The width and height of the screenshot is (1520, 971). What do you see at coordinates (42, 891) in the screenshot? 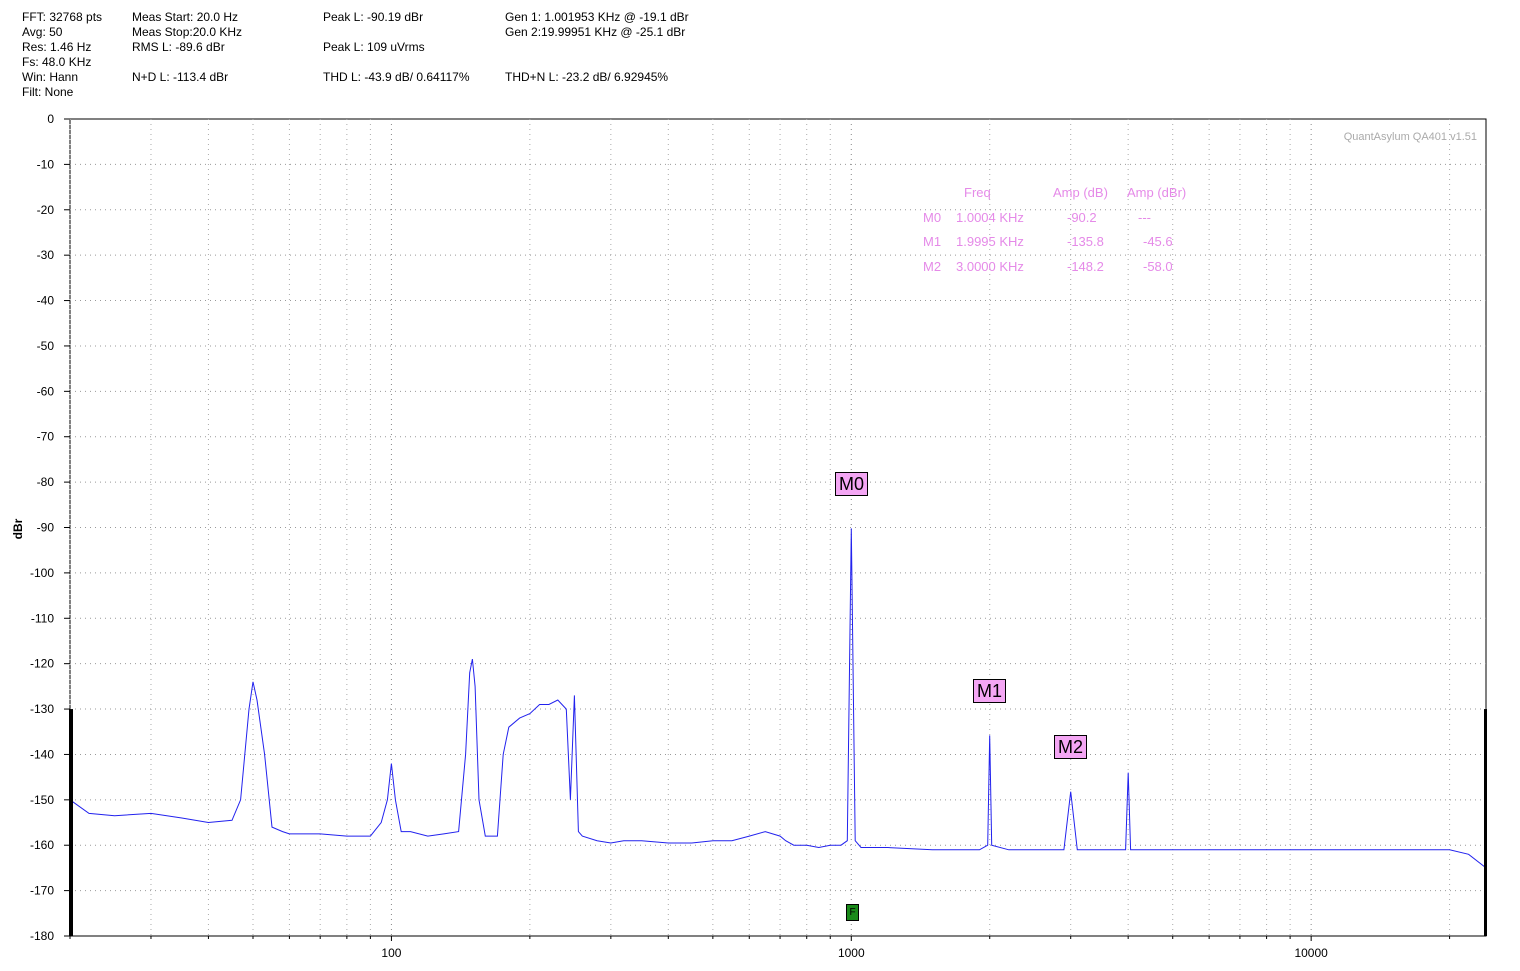
I see `y-tick-label: -170` at bounding box center [42, 891].